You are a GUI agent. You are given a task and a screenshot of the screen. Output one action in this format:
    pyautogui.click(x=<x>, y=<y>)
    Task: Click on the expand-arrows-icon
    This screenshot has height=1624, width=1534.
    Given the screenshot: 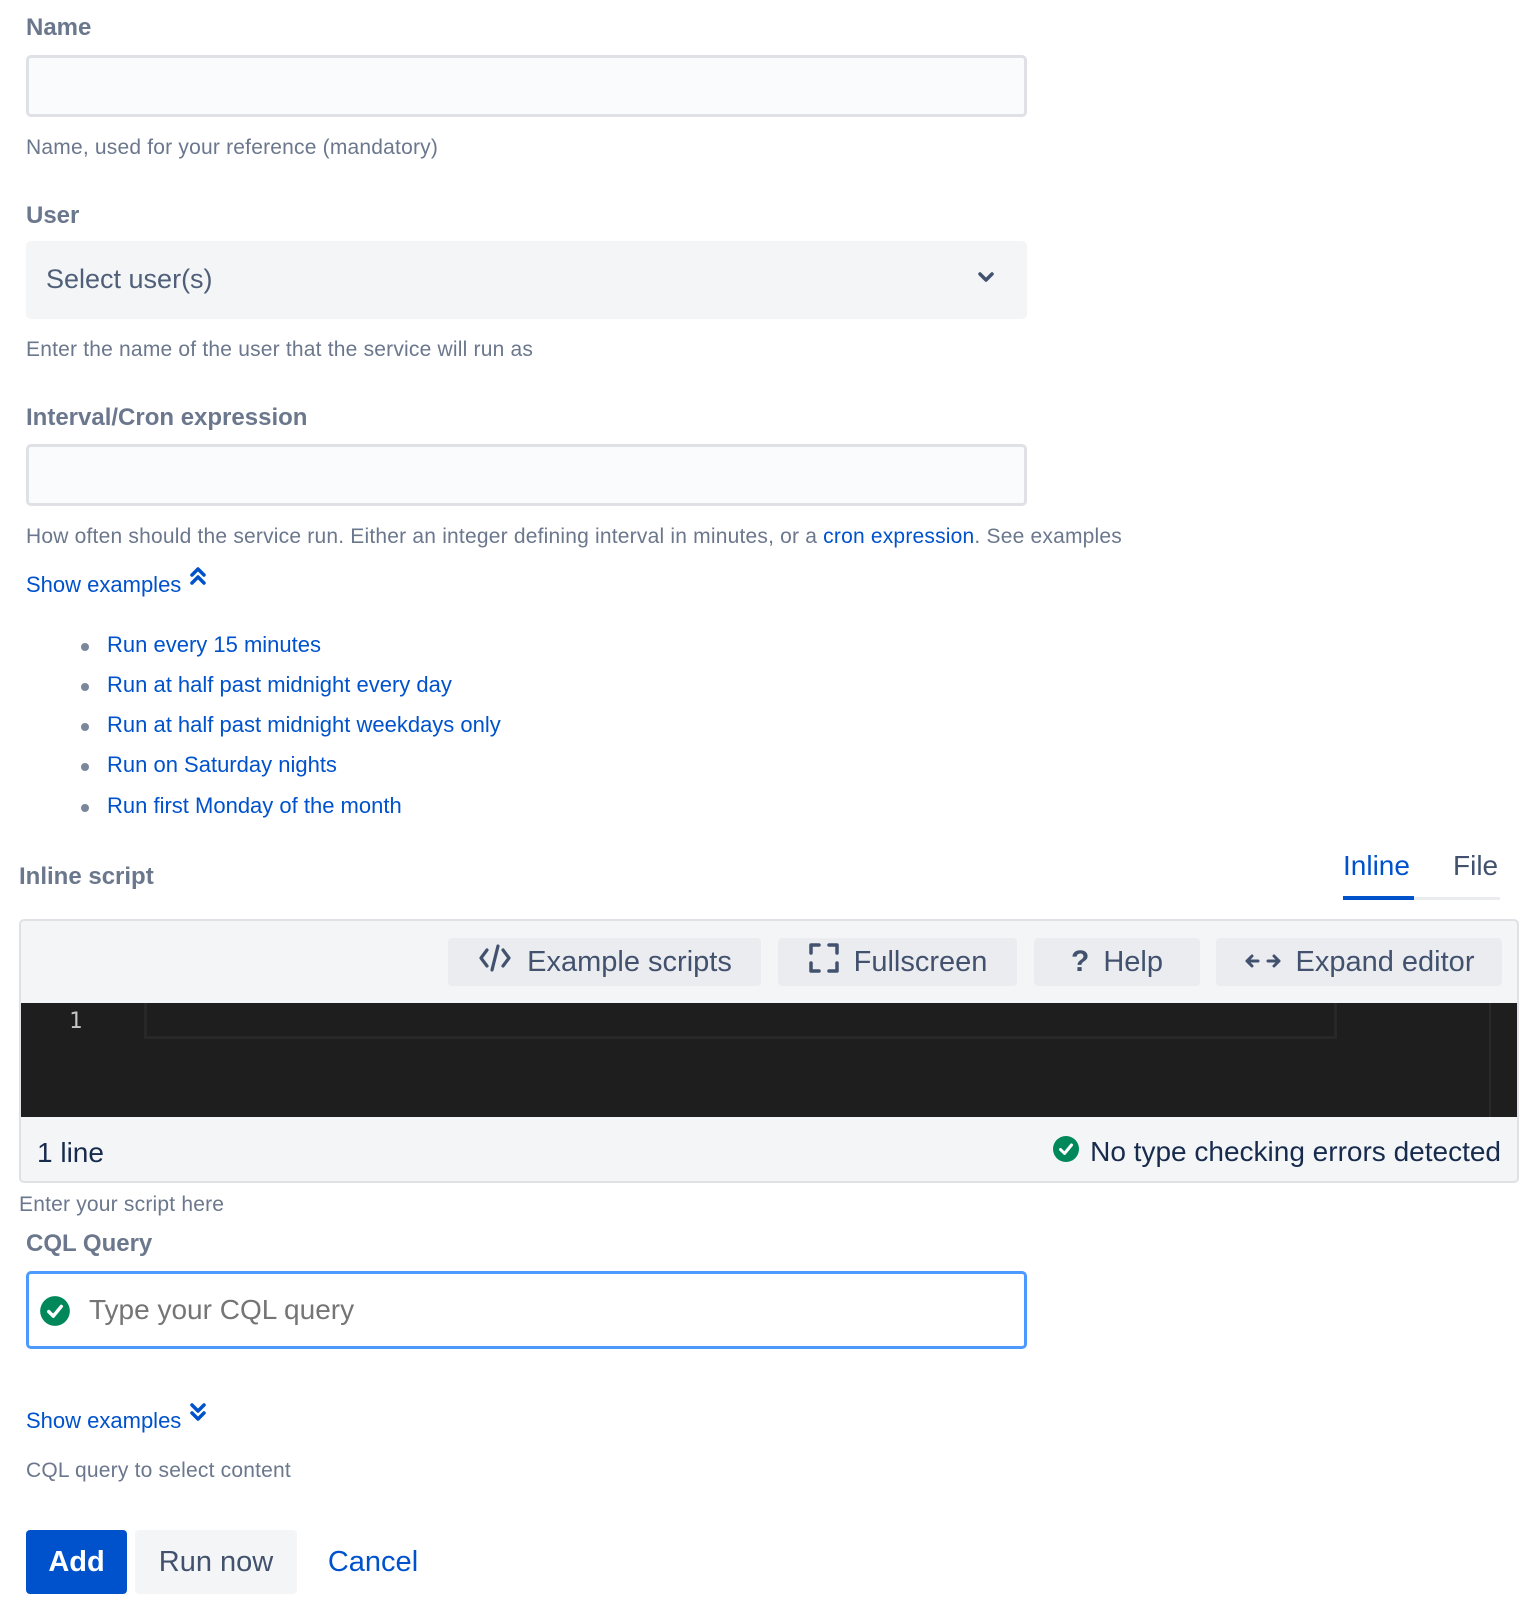 What is the action you would take?
    pyautogui.click(x=1263, y=962)
    